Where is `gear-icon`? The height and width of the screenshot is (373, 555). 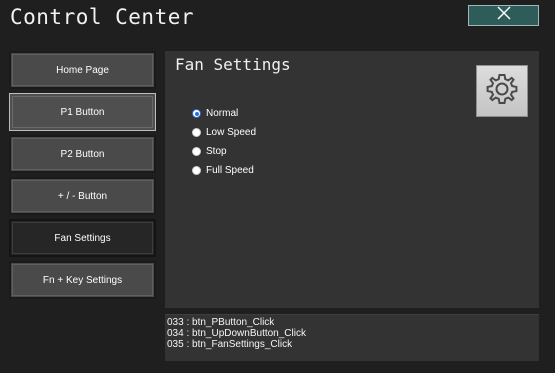 gear-icon is located at coordinates (502, 91).